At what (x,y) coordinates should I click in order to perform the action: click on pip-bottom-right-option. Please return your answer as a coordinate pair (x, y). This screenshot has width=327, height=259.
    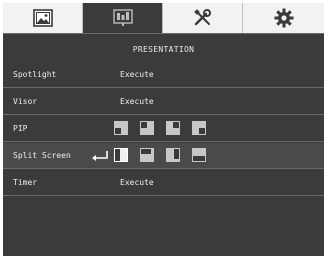
    Looking at the image, I should click on (199, 128).